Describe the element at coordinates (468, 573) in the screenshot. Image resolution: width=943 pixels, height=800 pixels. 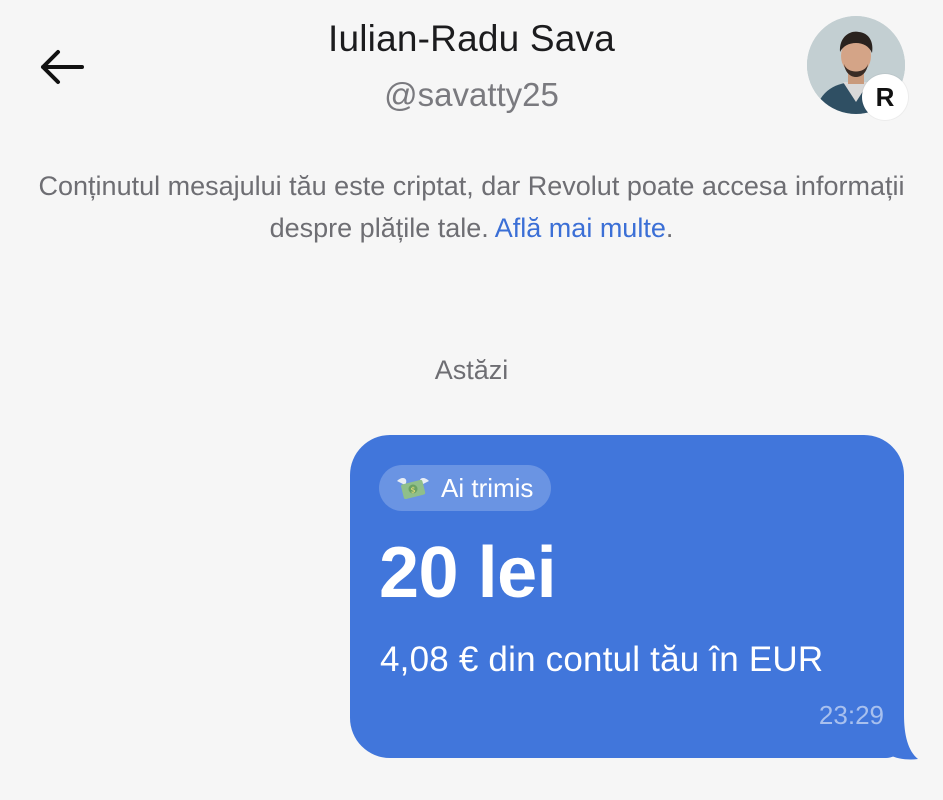
I see `payment-amount: 20 lei` at that location.